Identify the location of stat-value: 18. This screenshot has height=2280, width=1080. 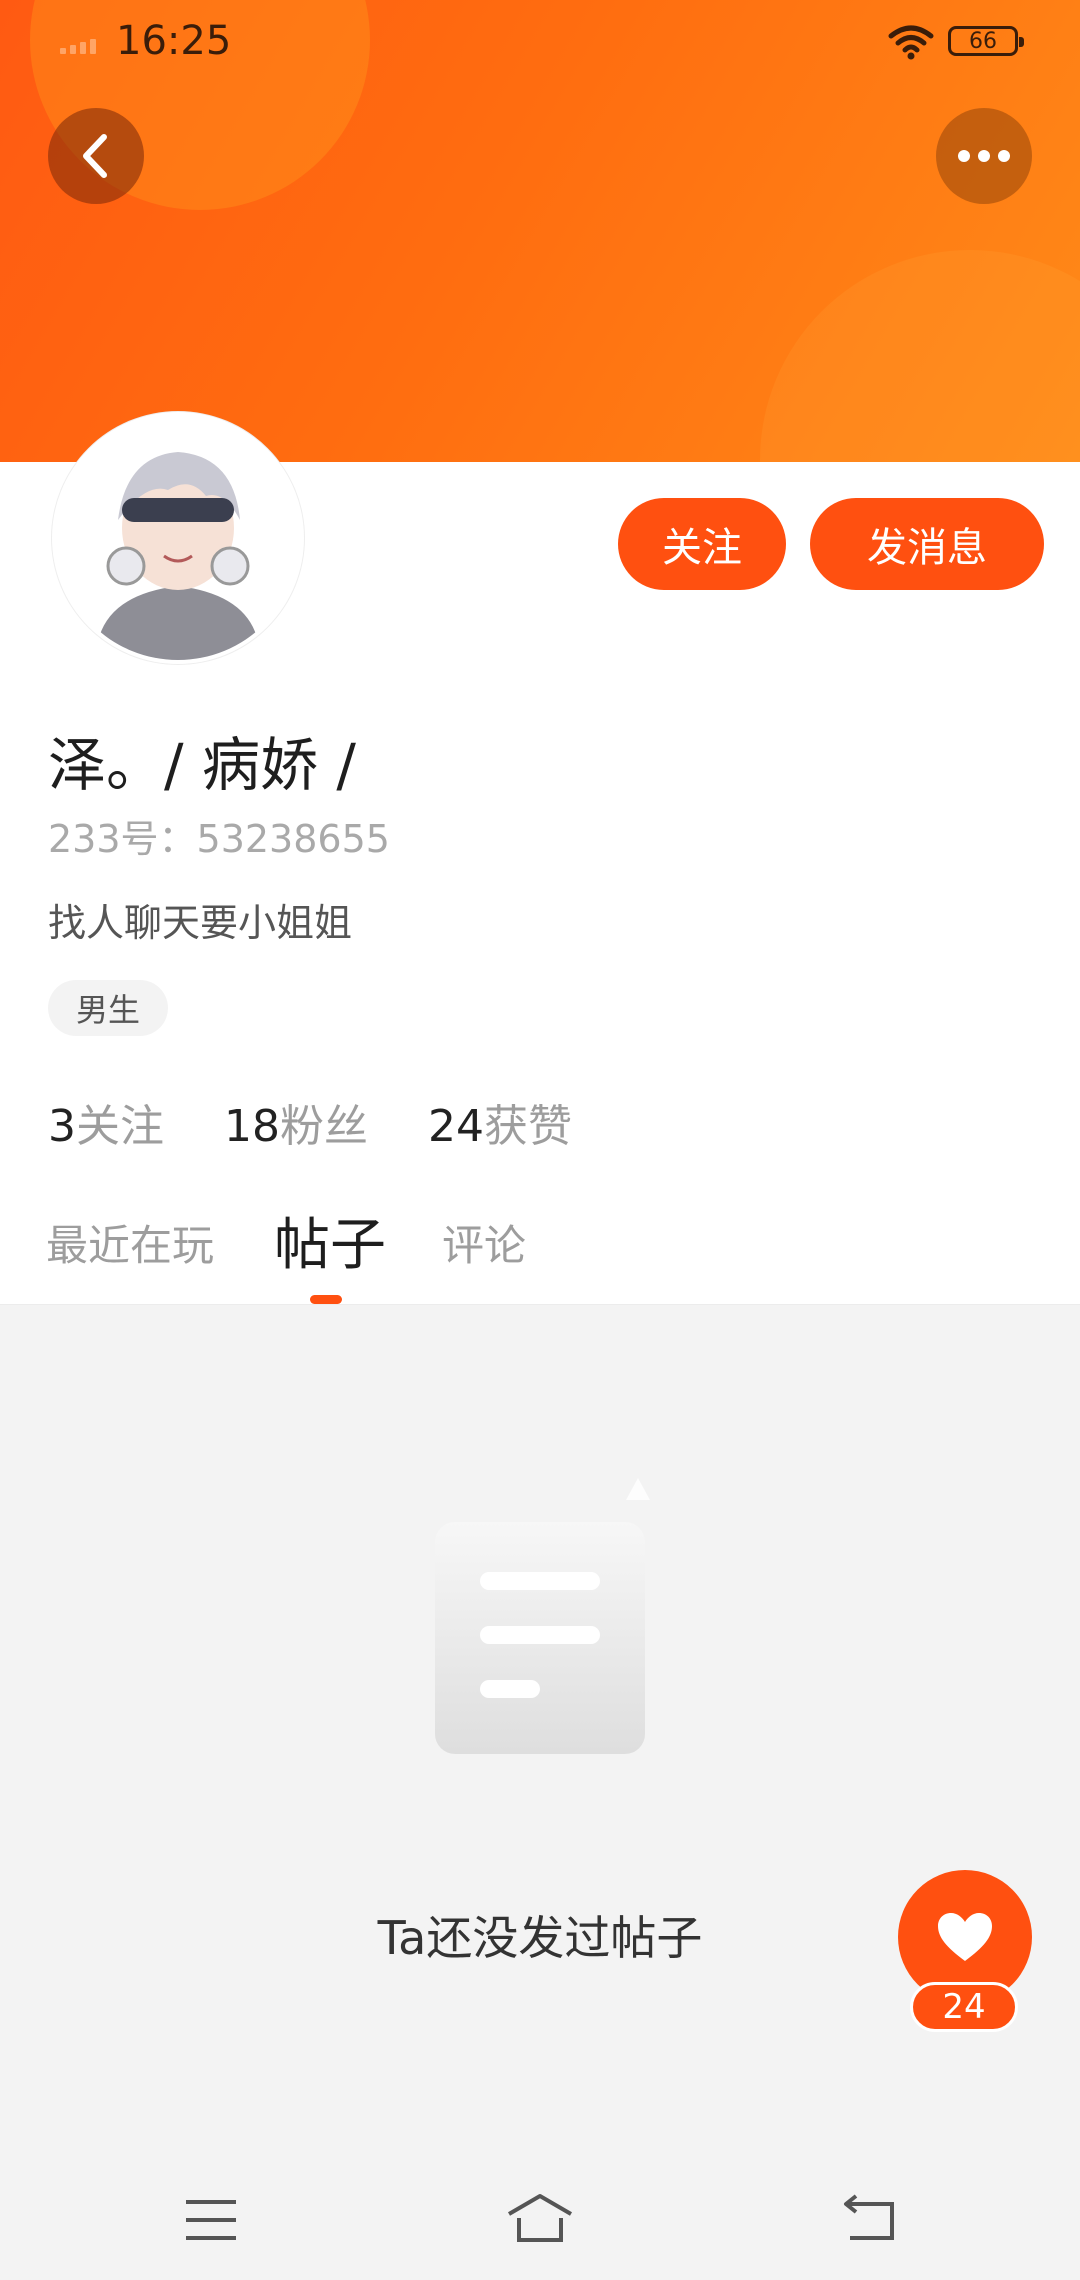
(252, 1126).